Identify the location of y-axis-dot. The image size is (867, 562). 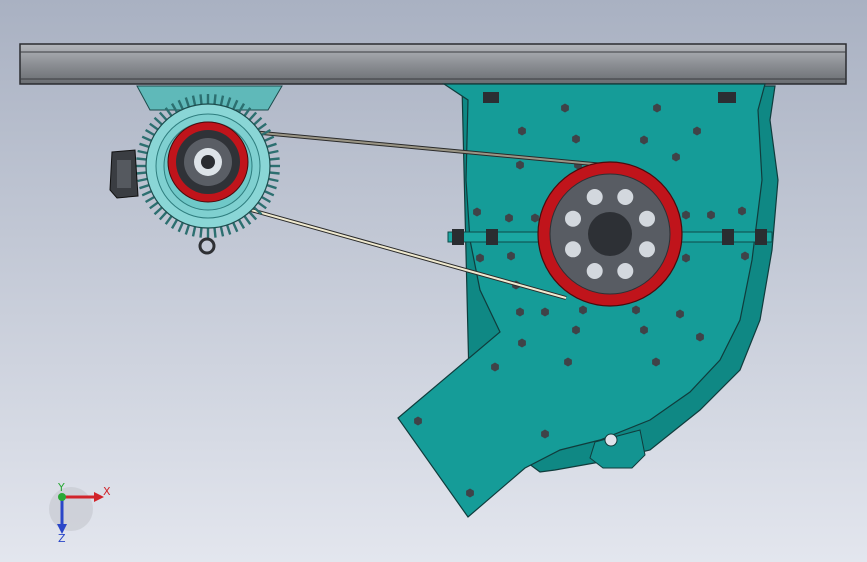
(62, 497).